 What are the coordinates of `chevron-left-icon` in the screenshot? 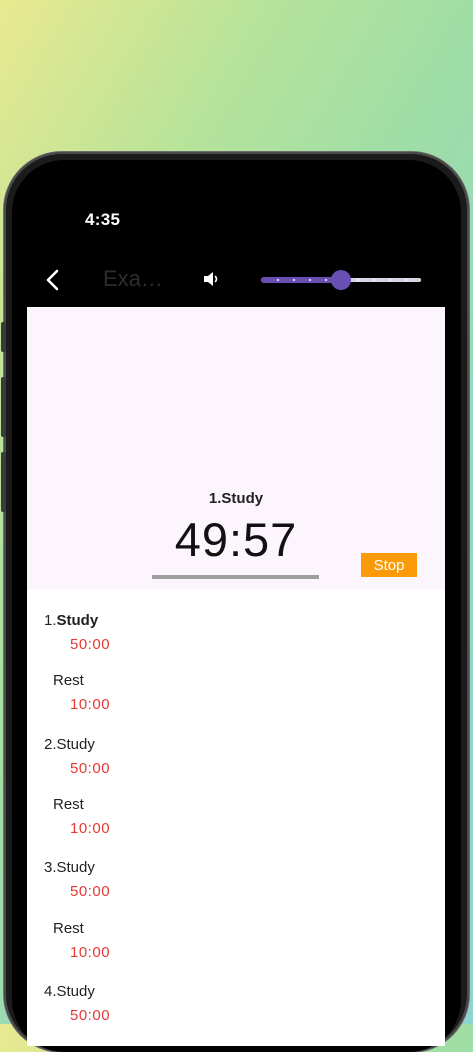 It's located at (52, 280).